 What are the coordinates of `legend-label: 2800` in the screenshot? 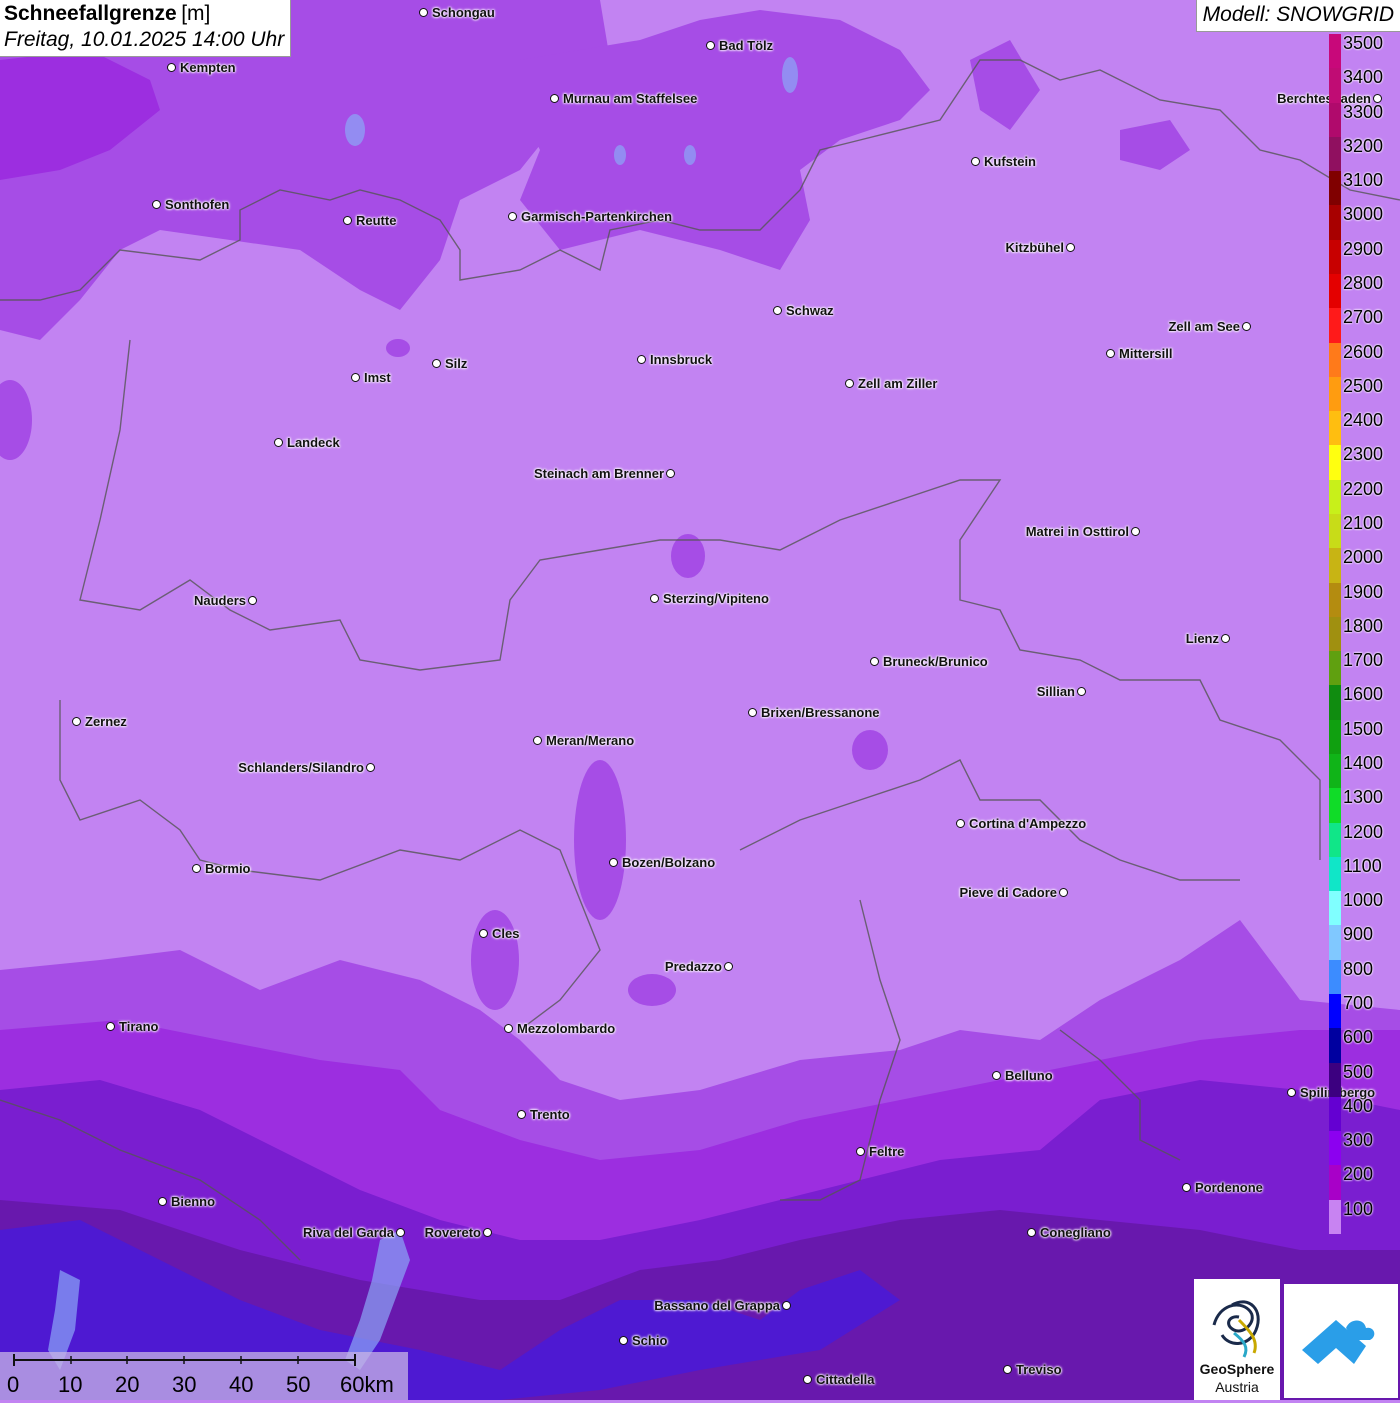 It's located at (1363, 283).